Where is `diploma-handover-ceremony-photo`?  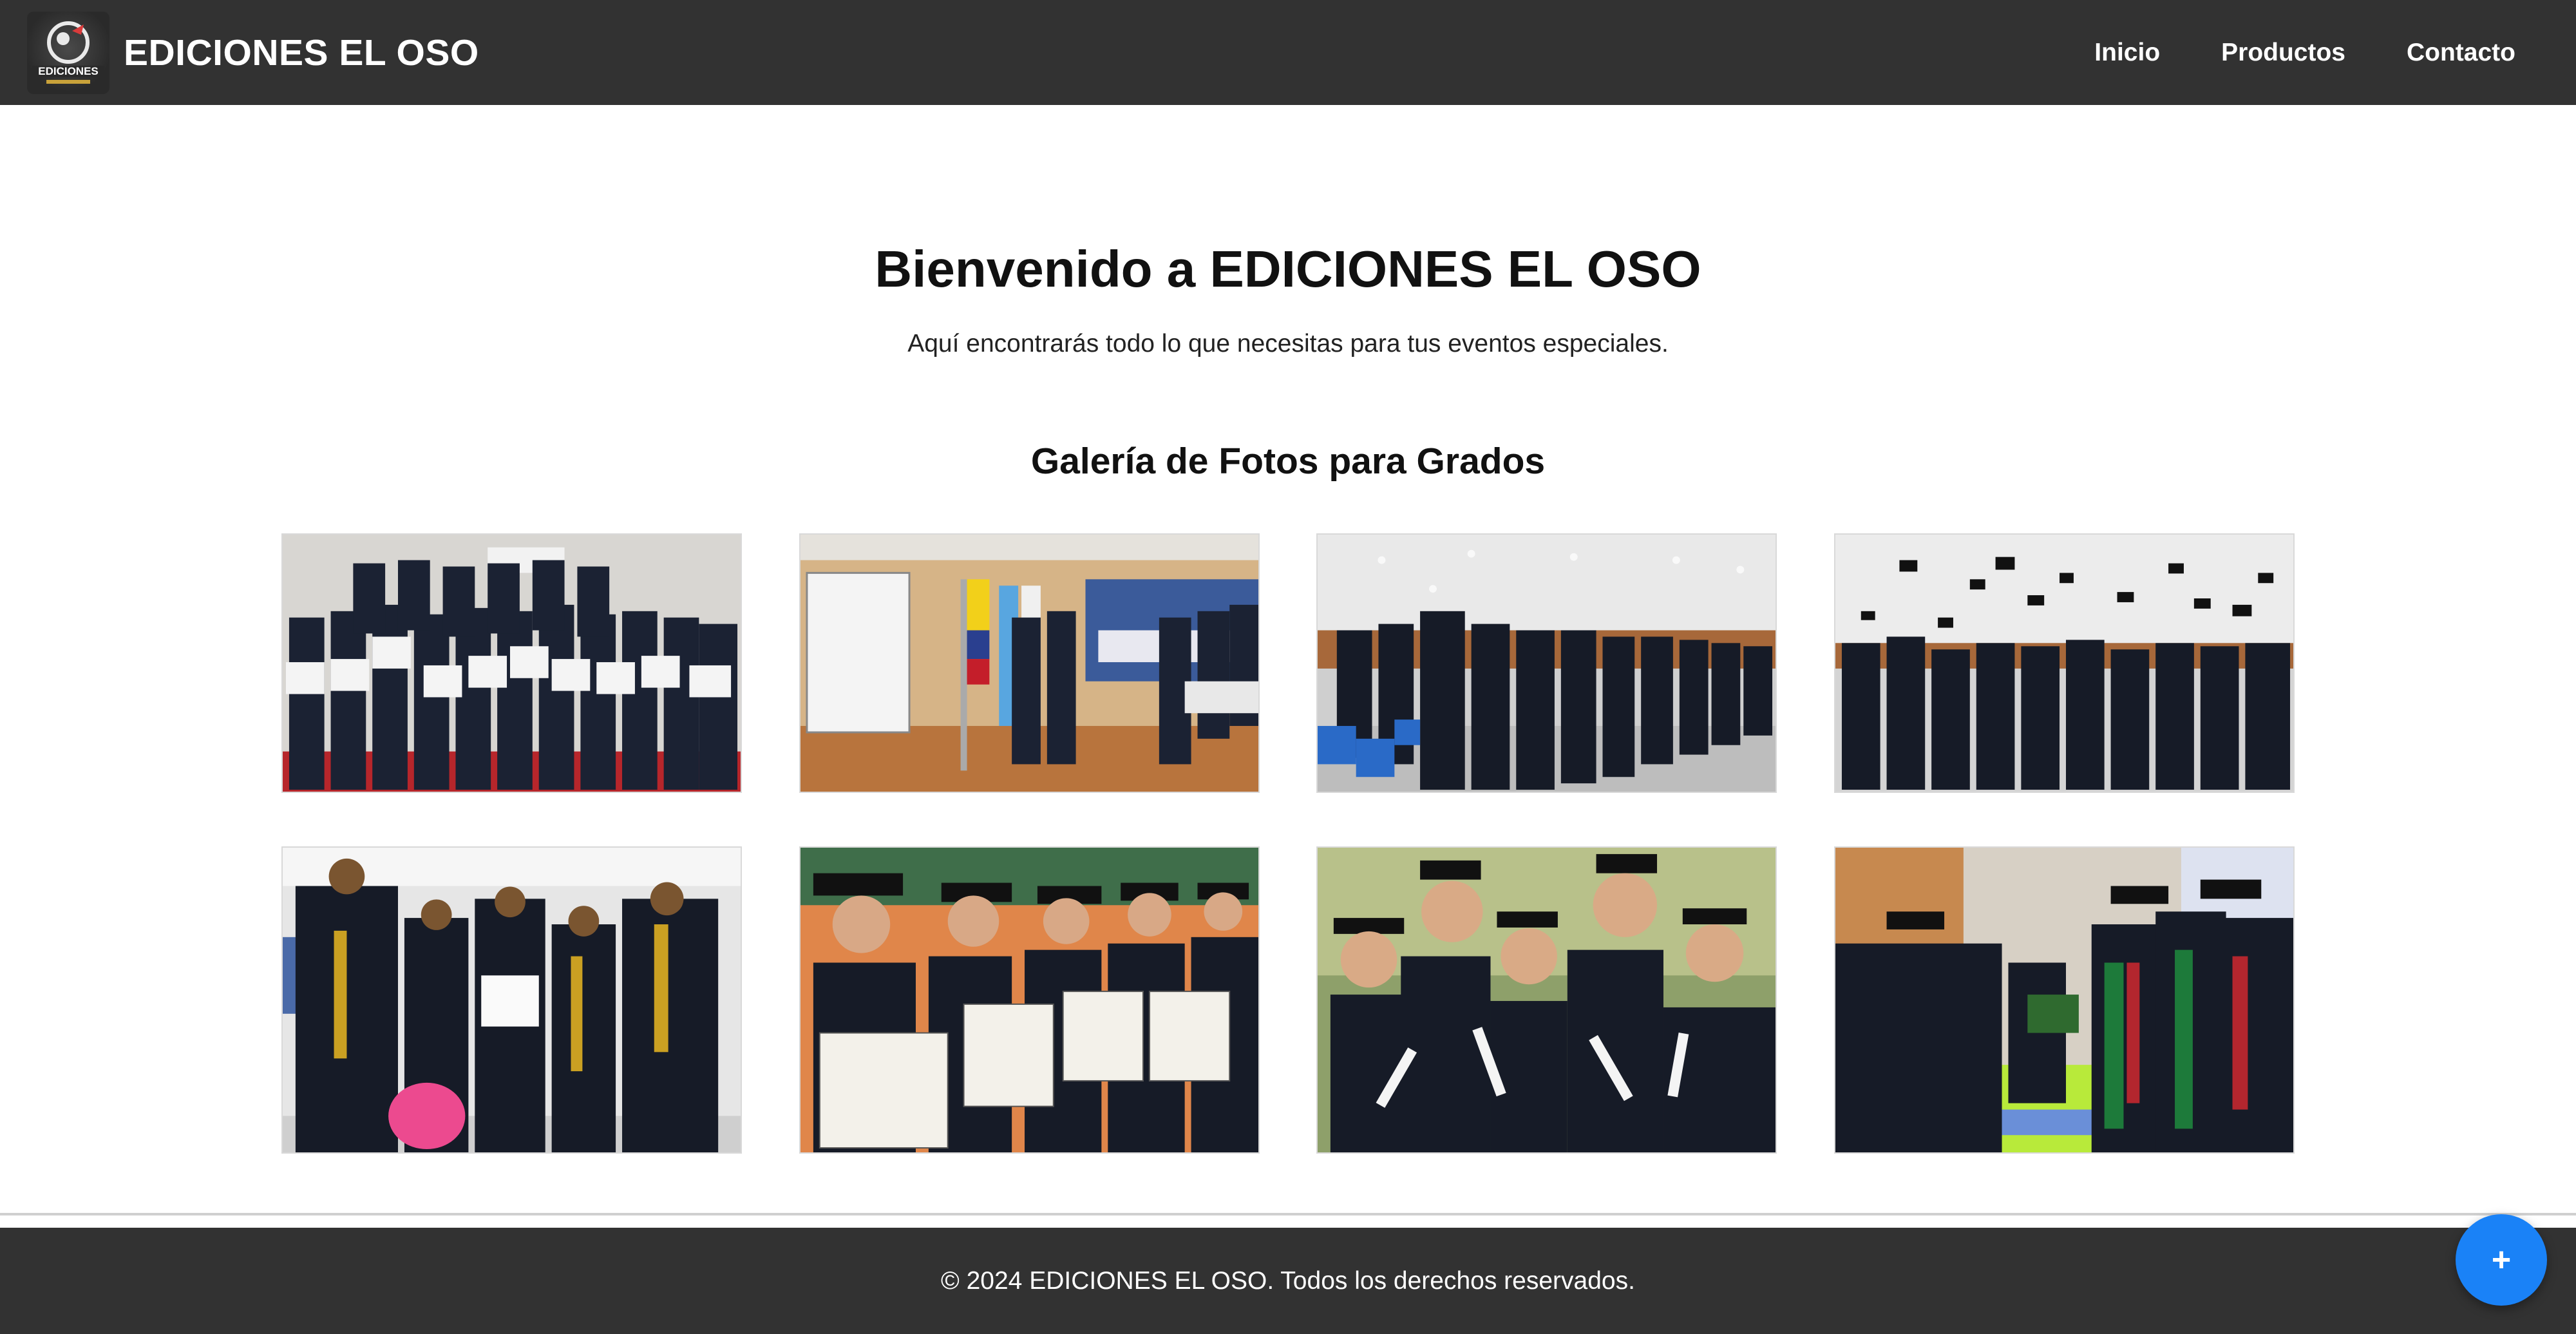
diploma-handover-ceremony-photo is located at coordinates (2064, 1000).